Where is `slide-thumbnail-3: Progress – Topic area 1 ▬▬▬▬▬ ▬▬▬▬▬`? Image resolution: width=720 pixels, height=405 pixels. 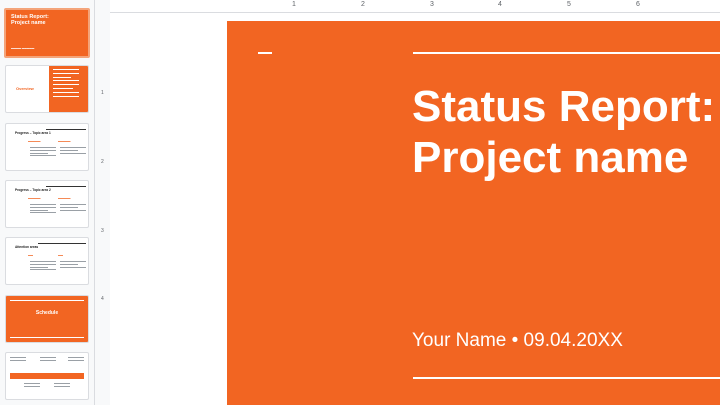 slide-thumbnail-3: Progress – Topic area 1 ▬▬▬▬▬ ▬▬▬▬▬ is located at coordinates (47, 147).